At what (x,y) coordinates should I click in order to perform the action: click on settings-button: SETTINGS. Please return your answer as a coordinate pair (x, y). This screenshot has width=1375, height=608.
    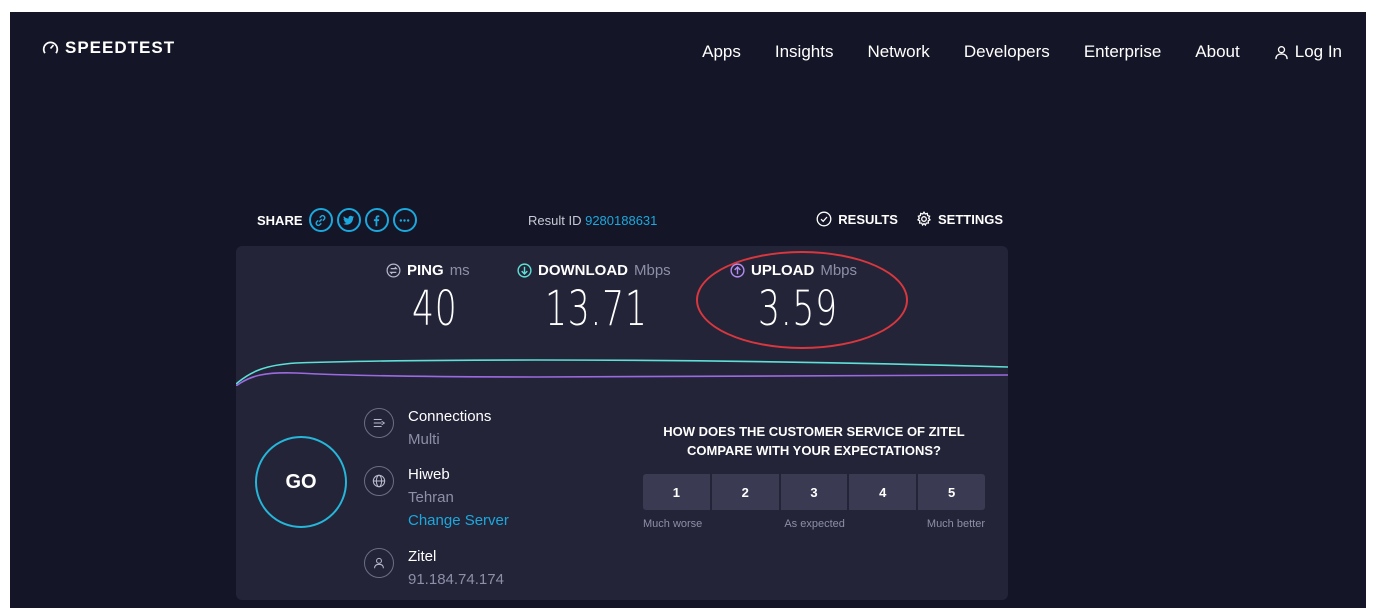
    Looking at the image, I should click on (959, 219).